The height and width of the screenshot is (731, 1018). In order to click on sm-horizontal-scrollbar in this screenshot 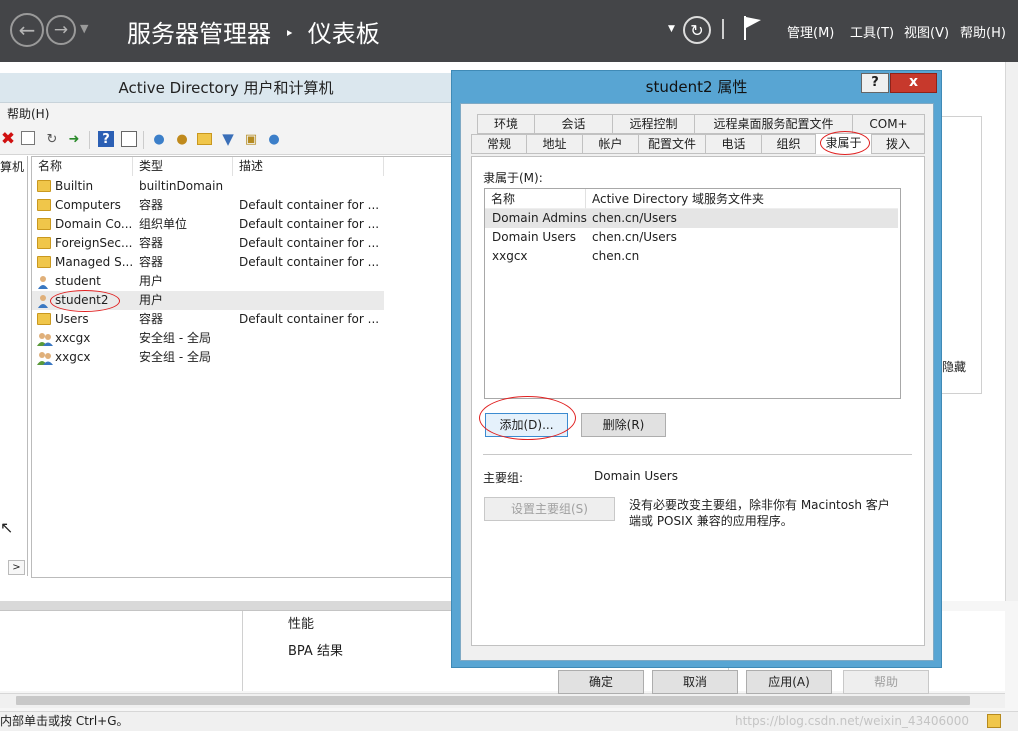, I will do `click(502, 700)`.